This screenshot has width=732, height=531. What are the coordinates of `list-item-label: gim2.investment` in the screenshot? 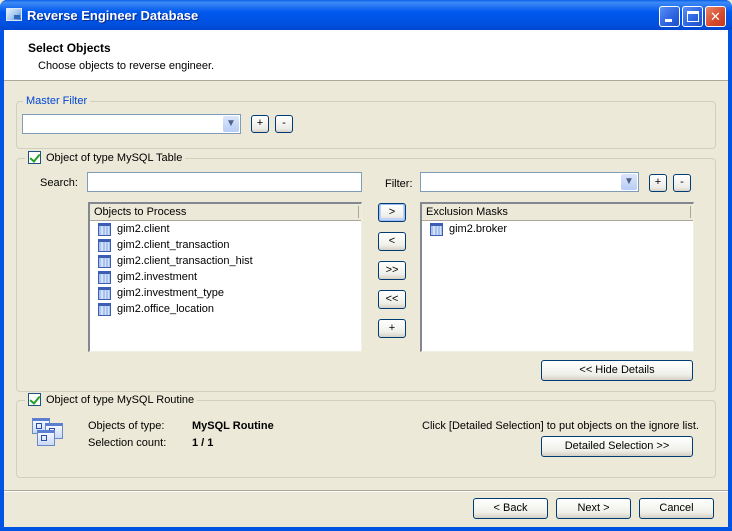 It's located at (157, 277).